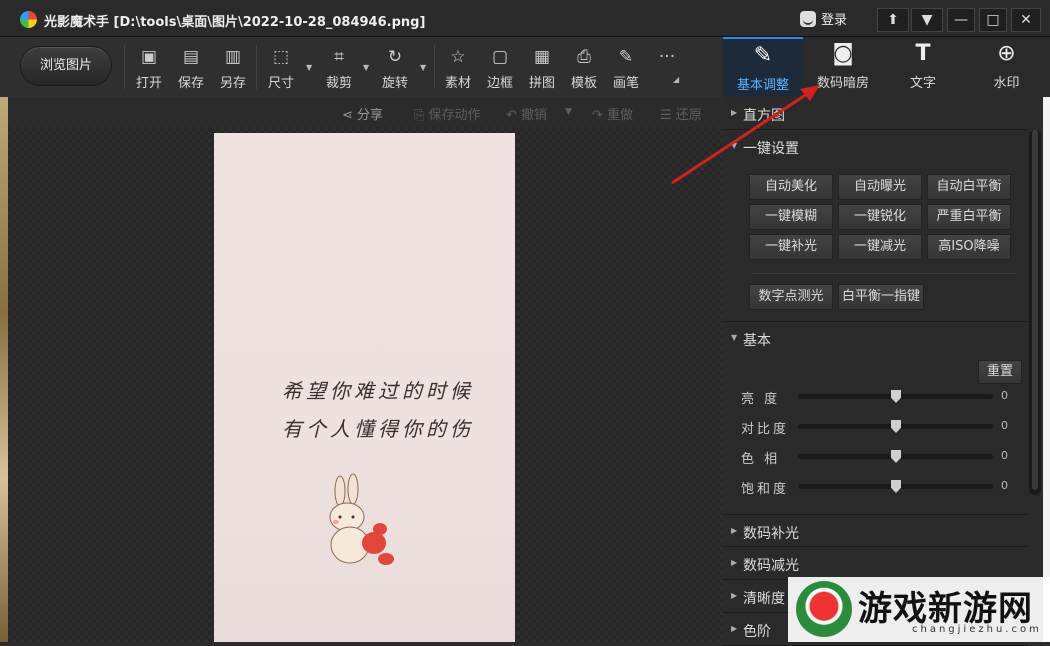 The image size is (1050, 646). I want to click on basic-section: ▼ 基本, so click(875, 337).